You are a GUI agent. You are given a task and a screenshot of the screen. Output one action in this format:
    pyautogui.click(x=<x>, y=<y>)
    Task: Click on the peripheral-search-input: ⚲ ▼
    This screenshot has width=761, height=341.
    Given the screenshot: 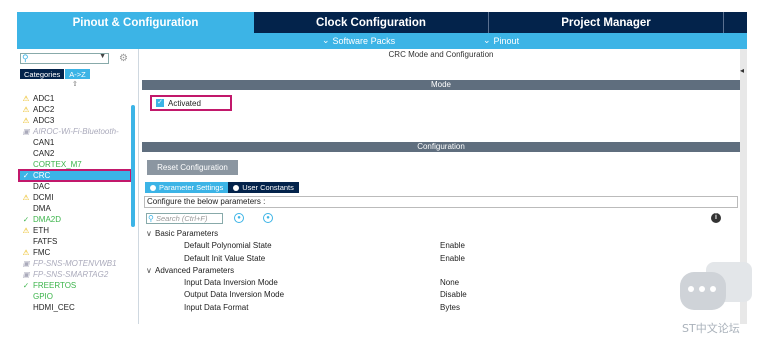 What is the action you would take?
    pyautogui.click(x=64, y=58)
    